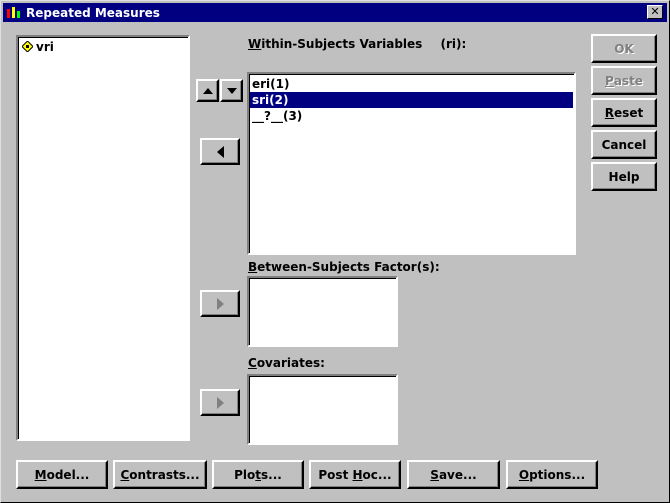 The image size is (670, 503). I want to click on move-to-between-button, so click(220, 303).